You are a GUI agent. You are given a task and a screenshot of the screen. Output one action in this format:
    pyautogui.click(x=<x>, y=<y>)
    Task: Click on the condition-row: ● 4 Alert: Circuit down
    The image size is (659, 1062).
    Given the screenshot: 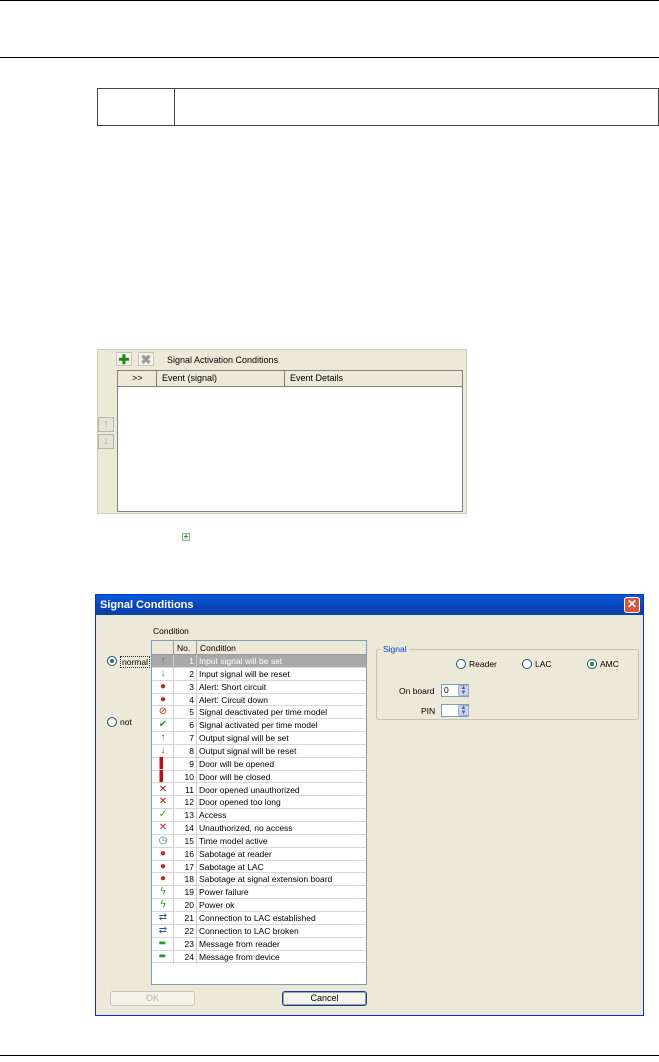 What is the action you would take?
    pyautogui.click(x=259, y=700)
    